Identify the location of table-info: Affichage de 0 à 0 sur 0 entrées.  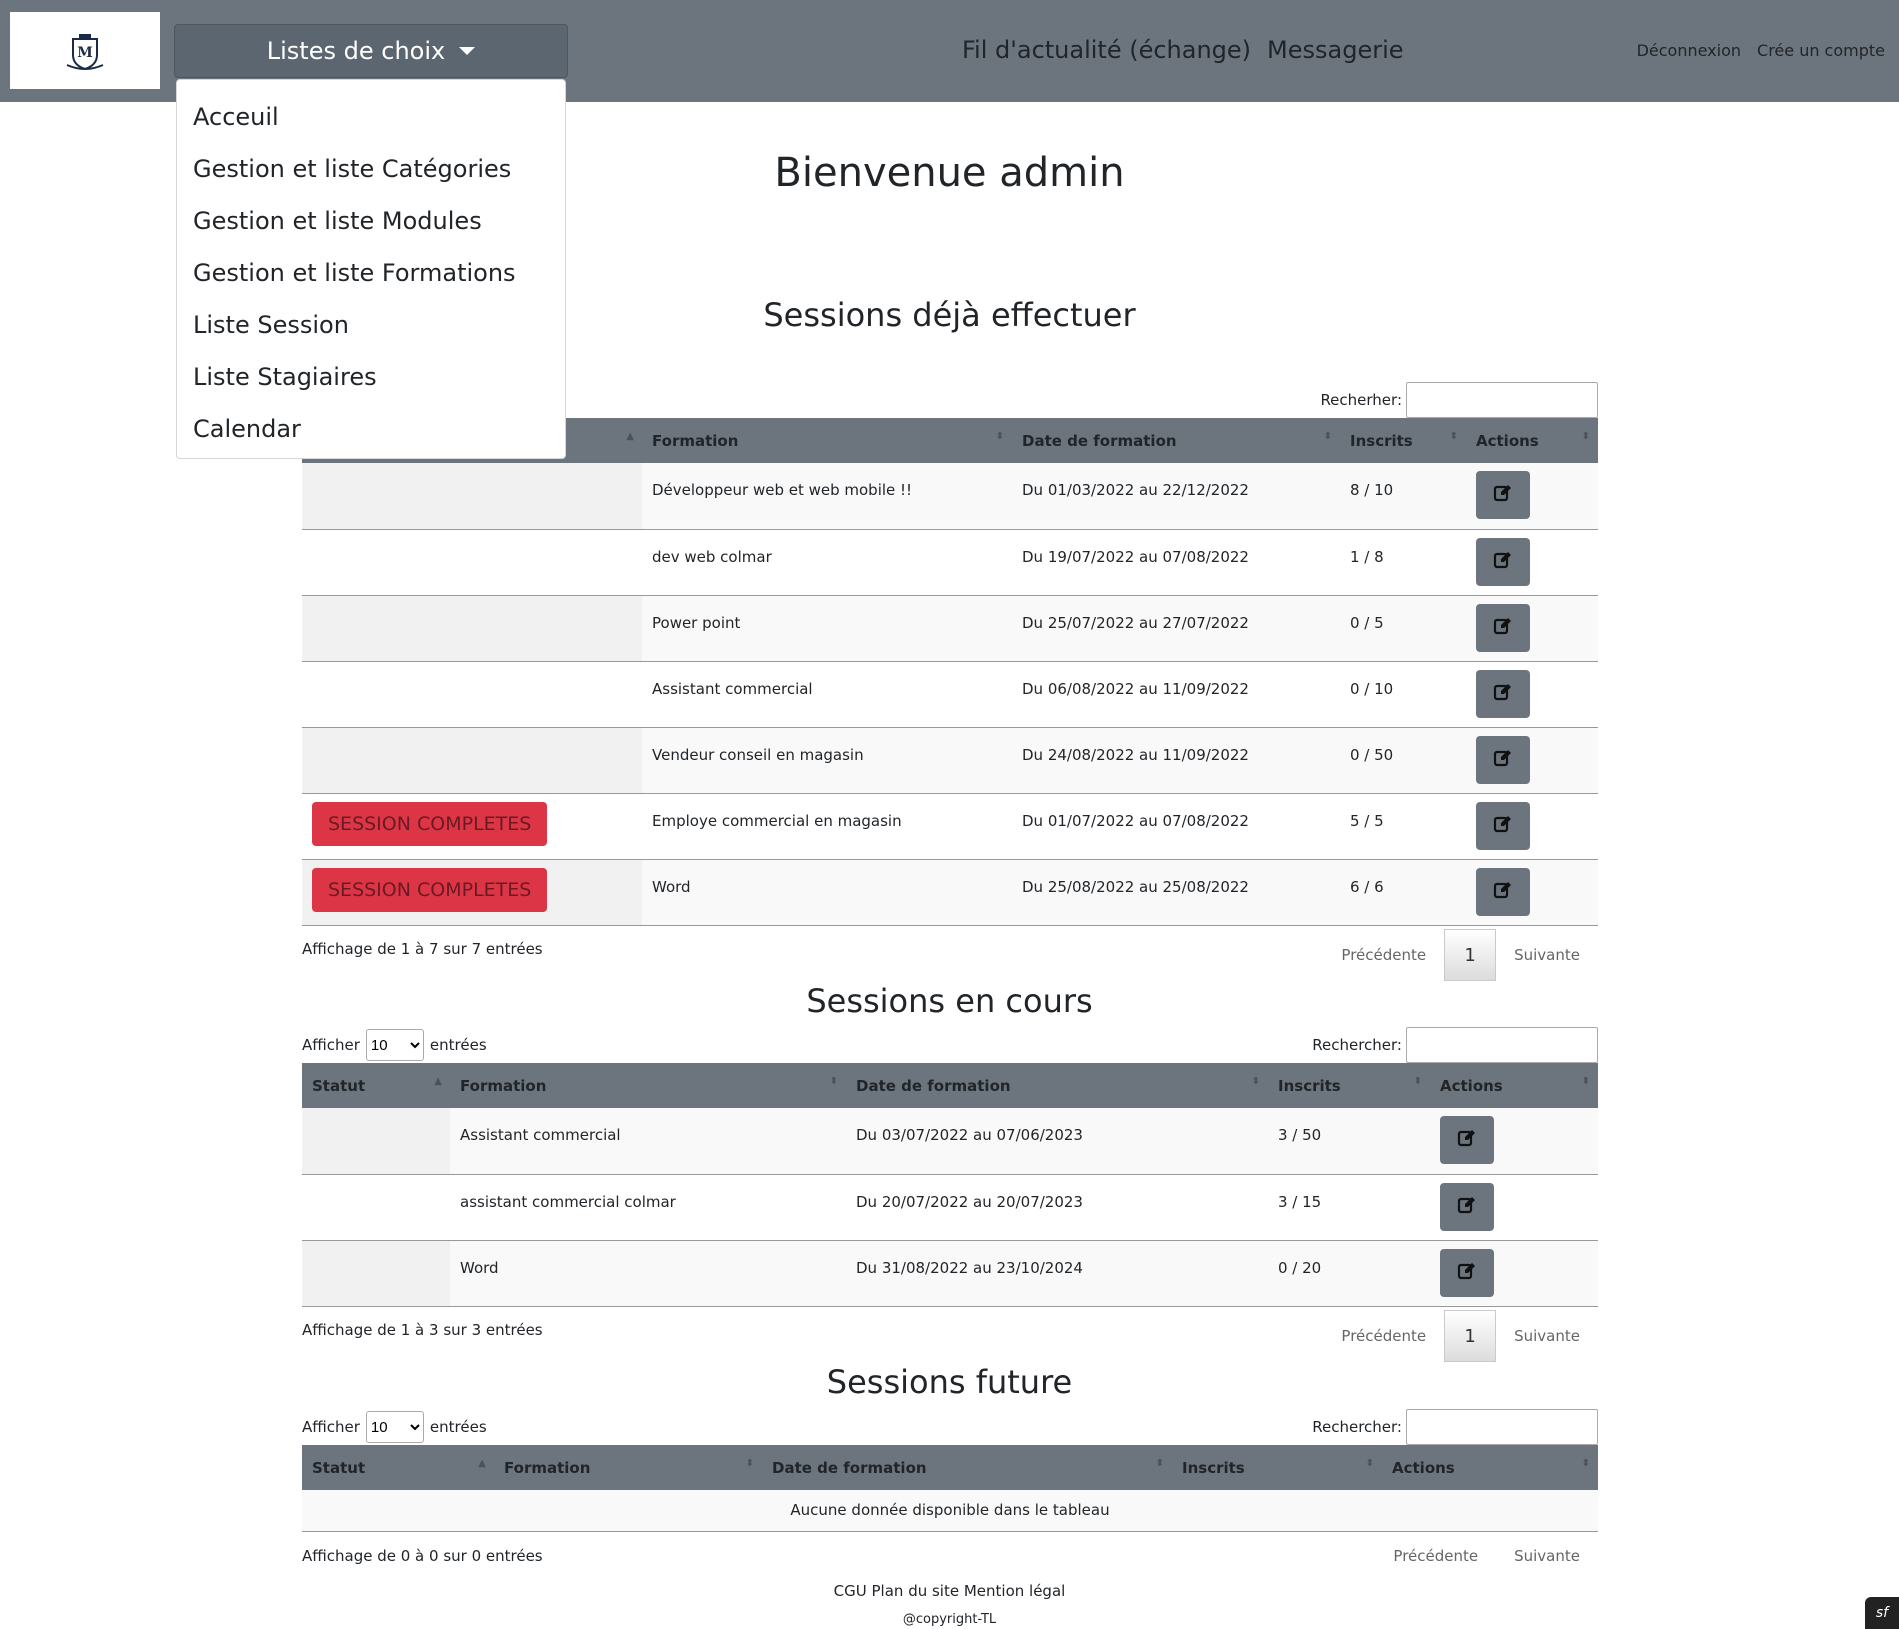
(422, 1556).